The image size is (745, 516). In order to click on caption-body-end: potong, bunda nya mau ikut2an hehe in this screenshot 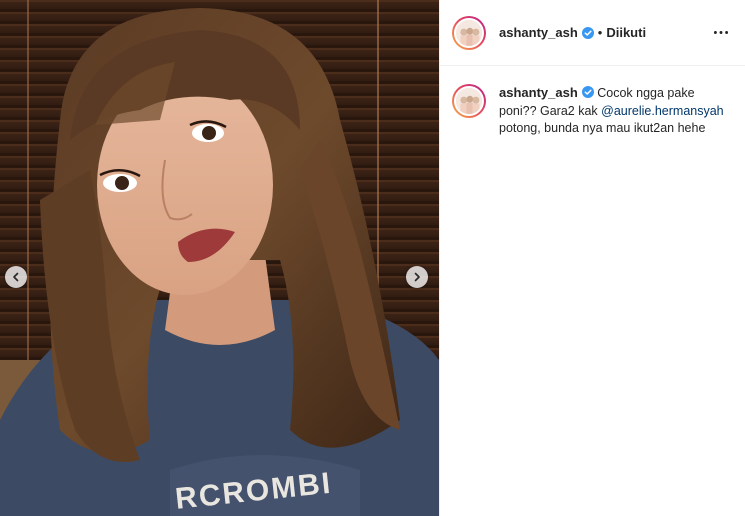, I will do `click(602, 128)`.